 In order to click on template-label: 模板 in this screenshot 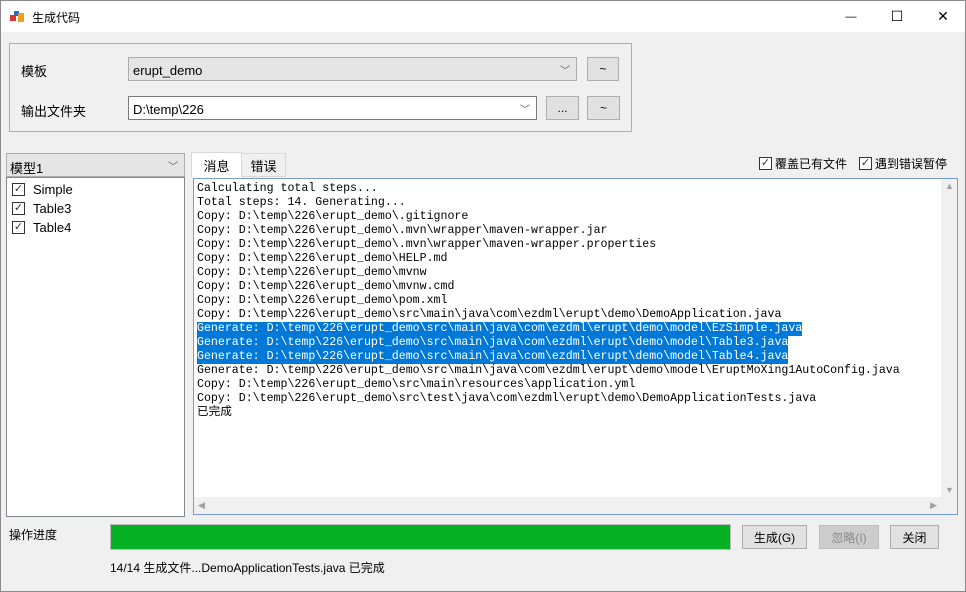, I will do `click(34, 71)`.